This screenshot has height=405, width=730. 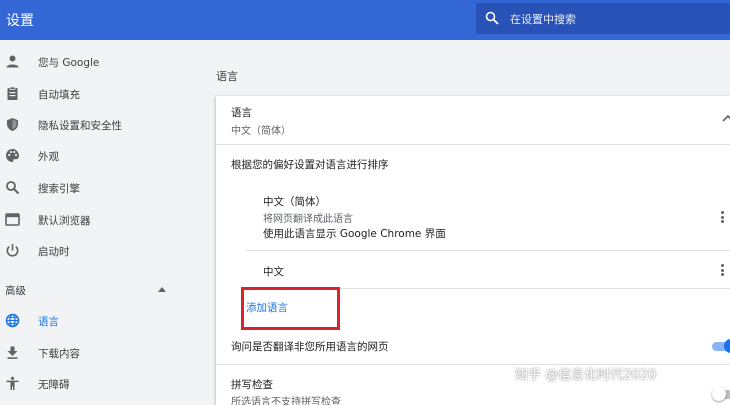 What do you see at coordinates (310, 347) in the screenshot?
I see `translate-offer-label: 询问是否翻译非您所用语言的网页` at bounding box center [310, 347].